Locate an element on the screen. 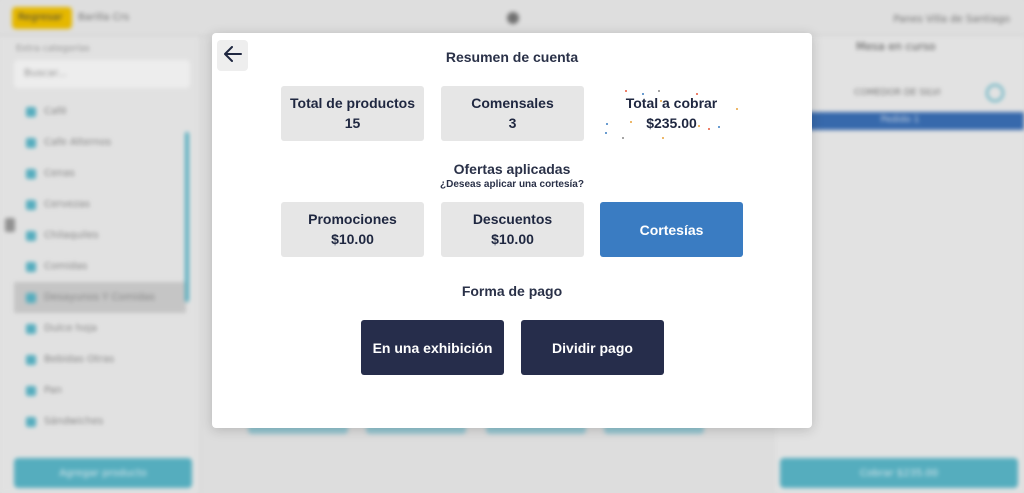  offers-question: ¿Deseas aplicar una cortesía? is located at coordinates (512, 184).